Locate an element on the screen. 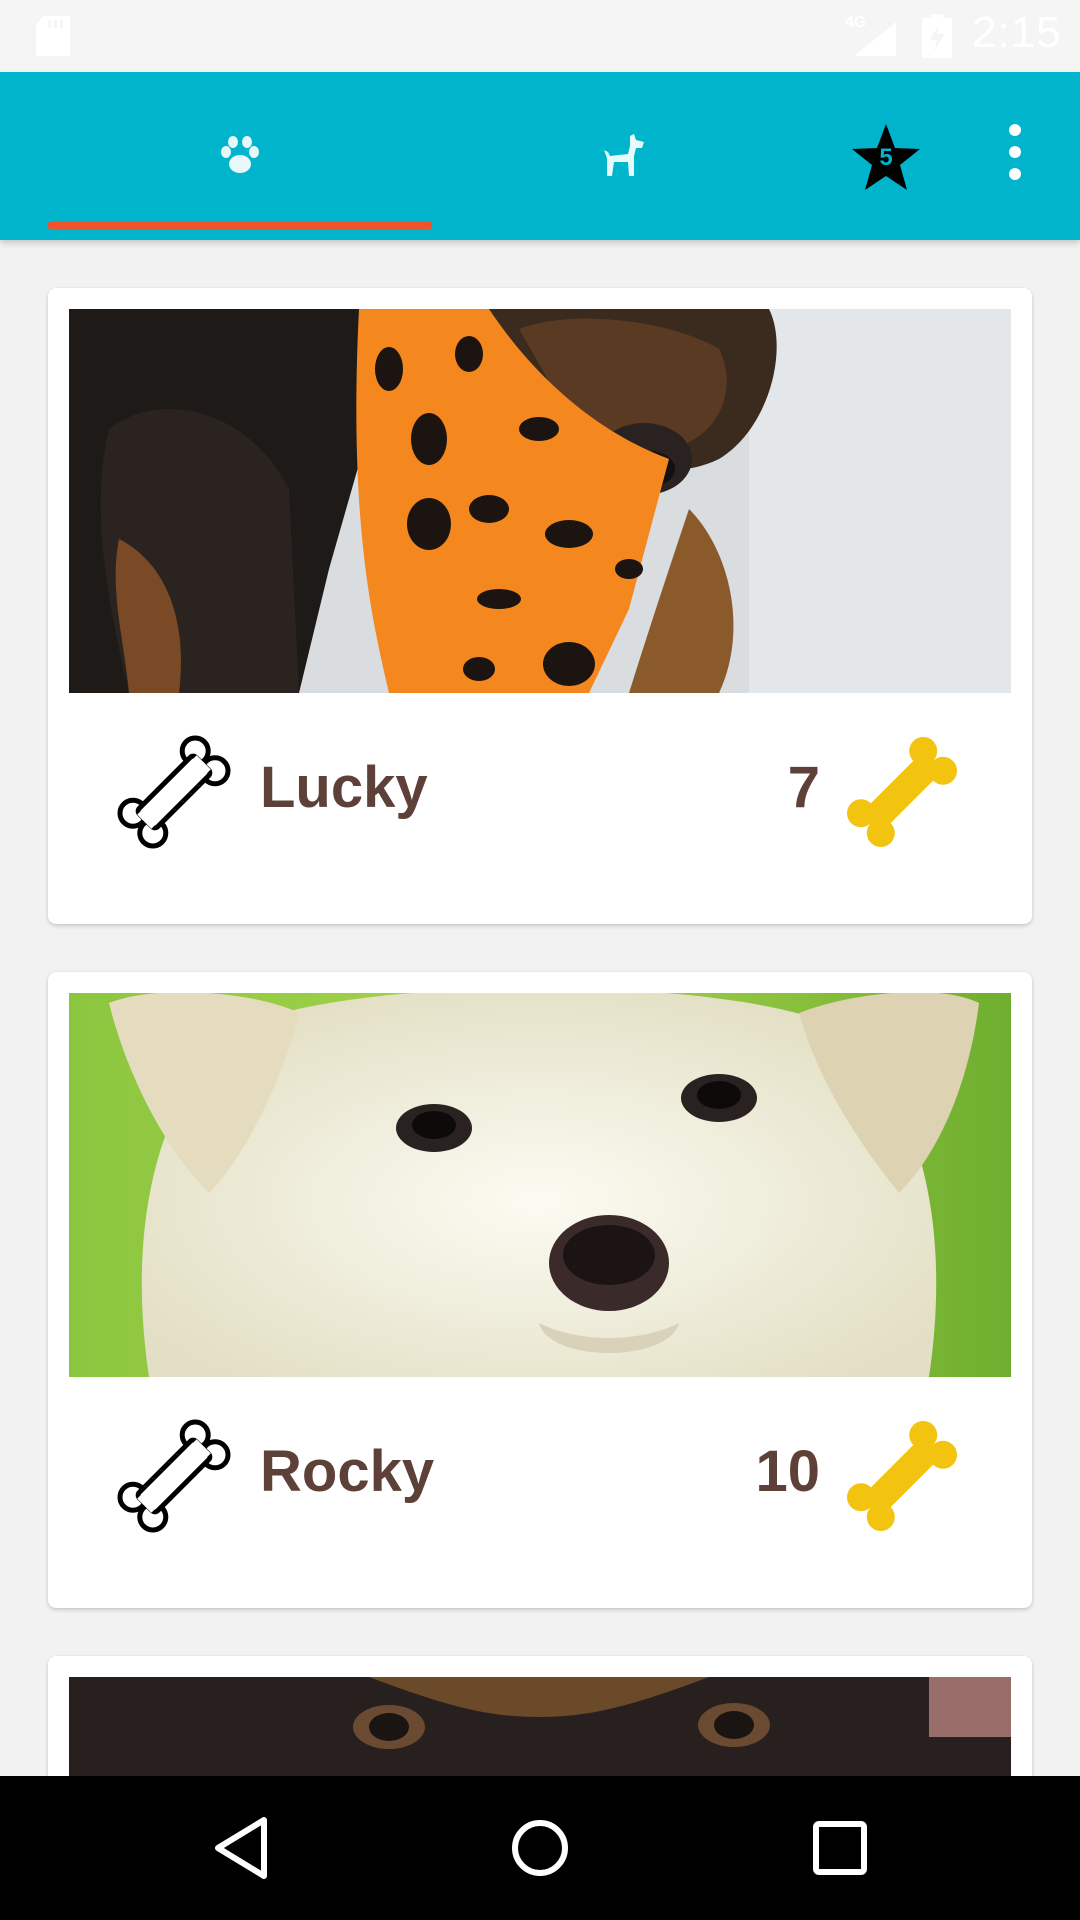 This screenshot has height=1920, width=1080. favorites-count: 5 is located at coordinates (886, 157).